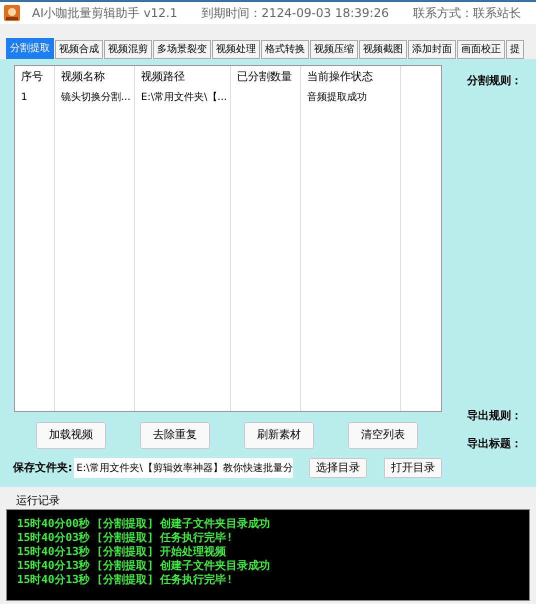 The width and height of the screenshot is (536, 604). Describe the element at coordinates (71, 435) in the screenshot. I see `action-button: 加载视频` at that location.